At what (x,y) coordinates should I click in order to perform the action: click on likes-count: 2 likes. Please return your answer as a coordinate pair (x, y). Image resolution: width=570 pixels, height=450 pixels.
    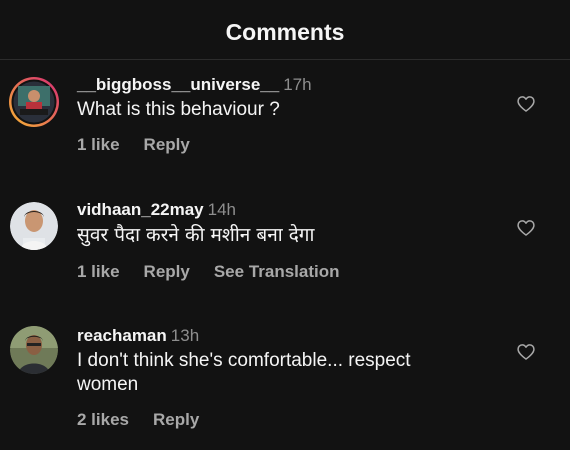
    Looking at the image, I should click on (103, 419).